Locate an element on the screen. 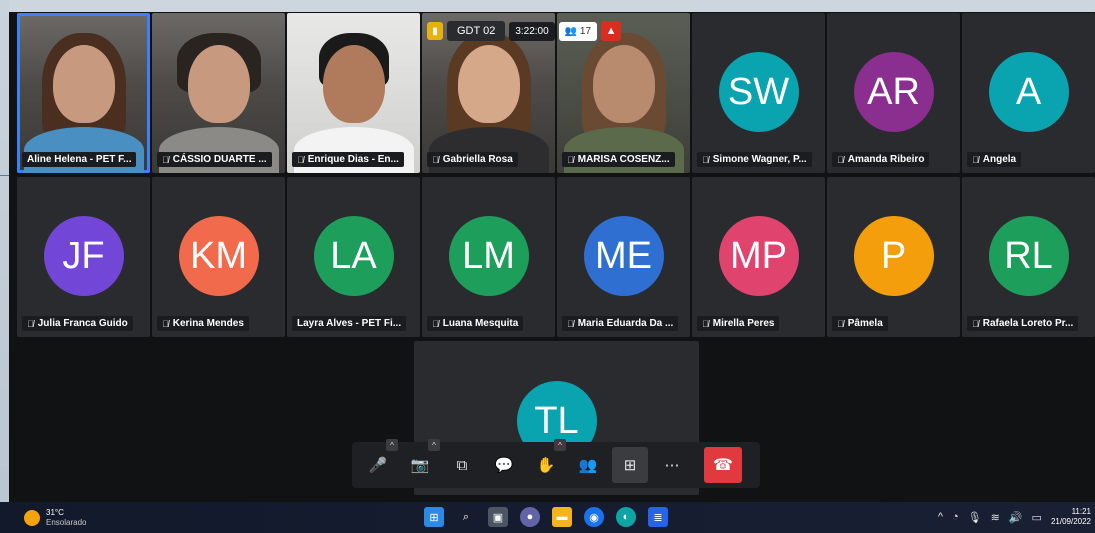 The height and width of the screenshot is (533, 1095). participants-button: 👥 is located at coordinates (588, 465).